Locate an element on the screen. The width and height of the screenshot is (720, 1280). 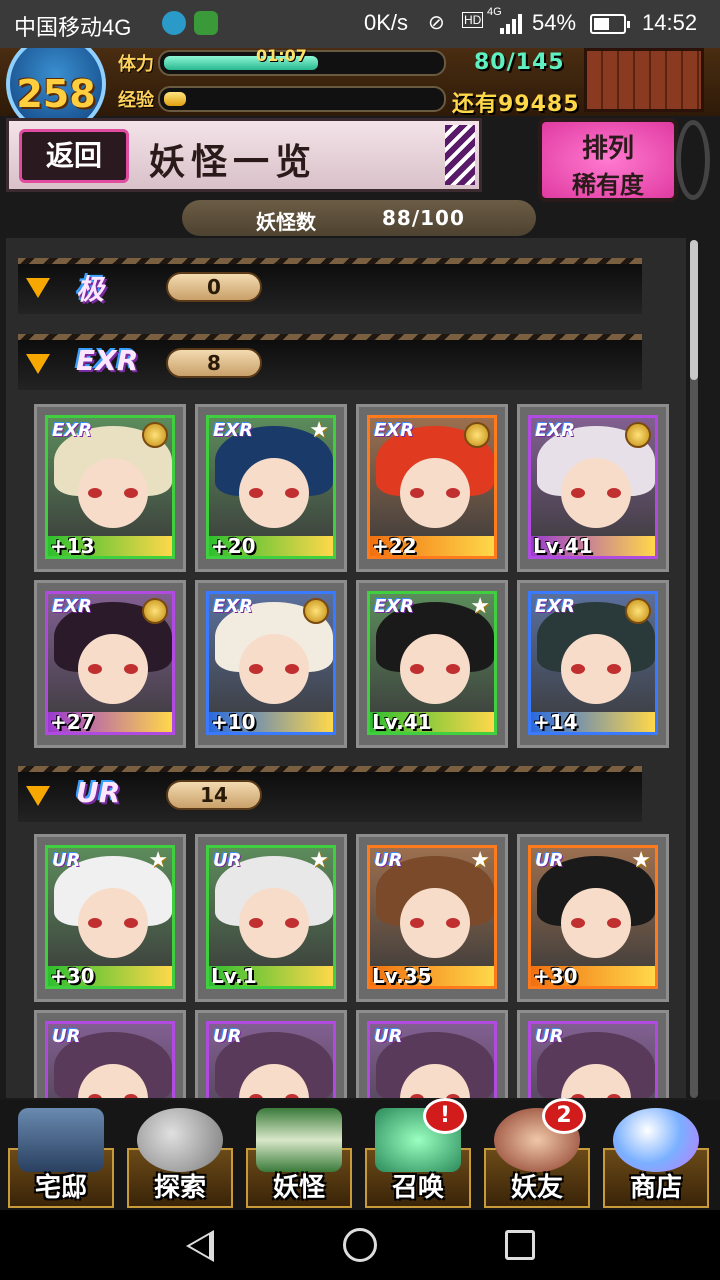
menu-label: 商店 is located at coordinates (655, 1188).